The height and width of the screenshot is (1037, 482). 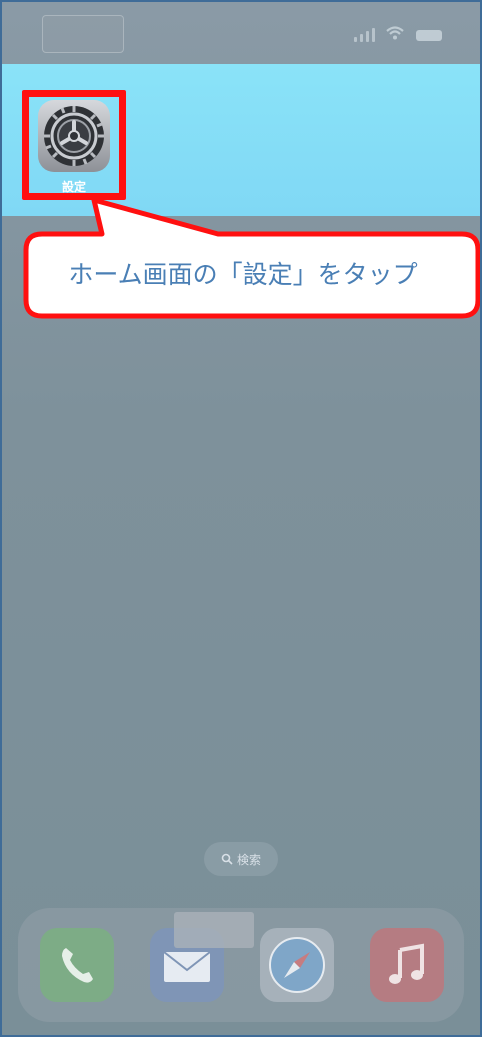 I want to click on music-icon, so click(x=406, y=963).